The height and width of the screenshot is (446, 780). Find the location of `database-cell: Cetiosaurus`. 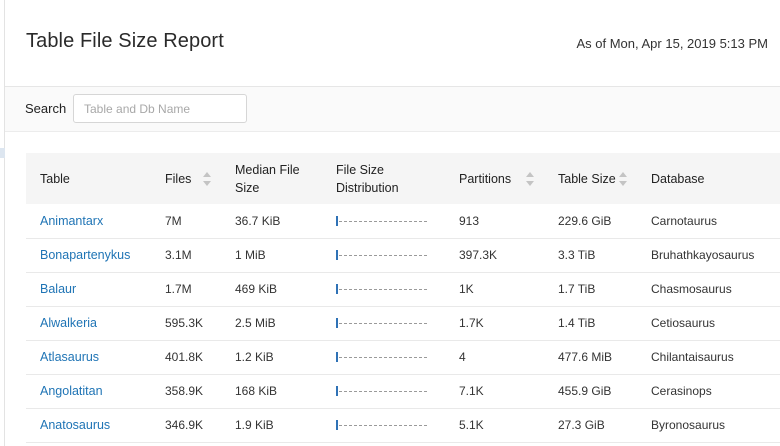

database-cell: Cetiosaurus is located at coordinates (683, 323).